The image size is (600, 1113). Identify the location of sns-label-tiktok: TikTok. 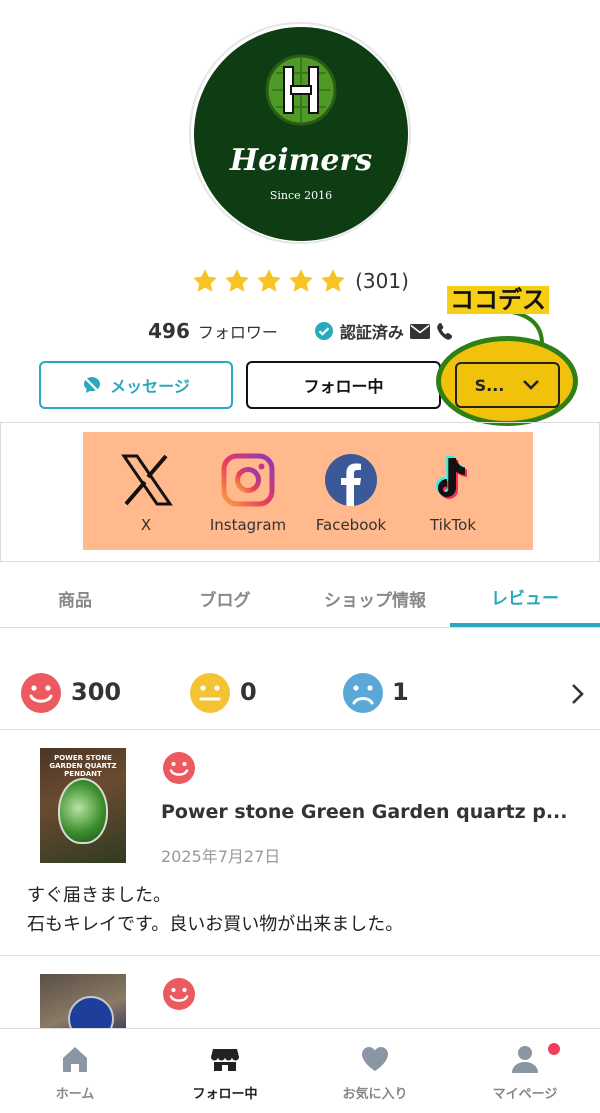
(453, 525).